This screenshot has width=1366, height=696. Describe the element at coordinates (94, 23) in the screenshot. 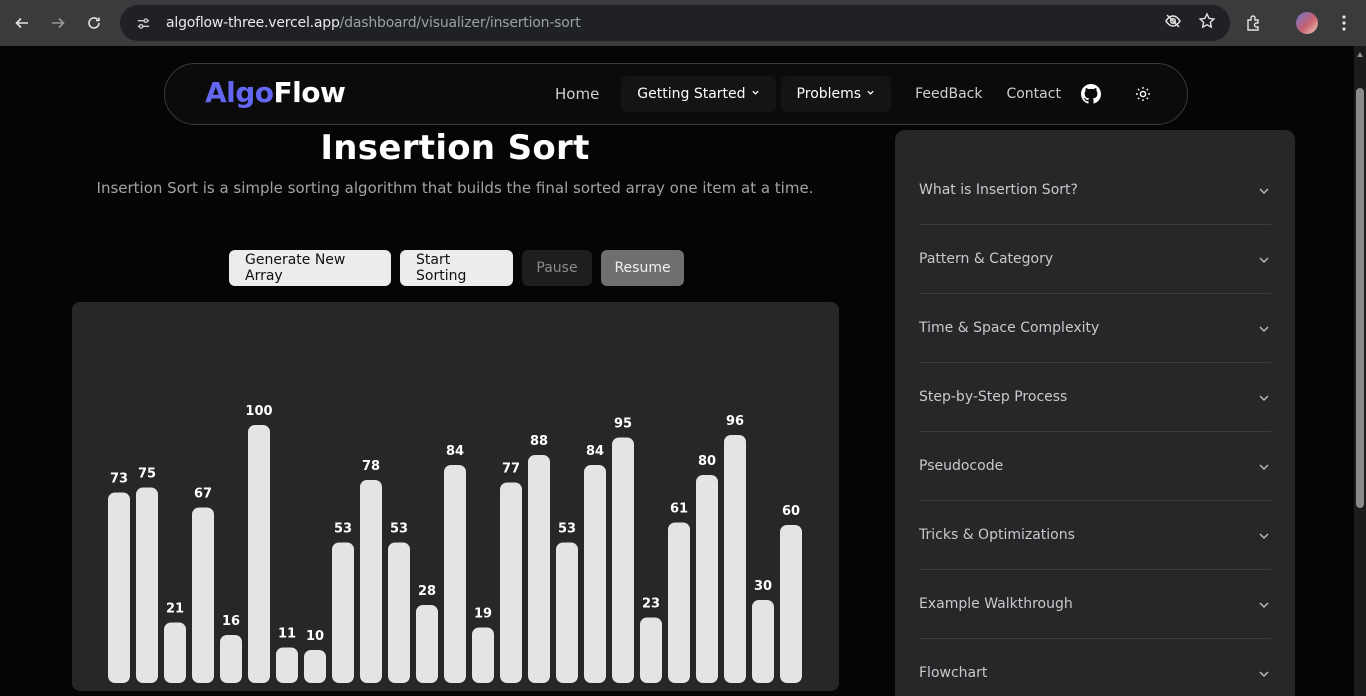

I see `reload-icon` at that location.